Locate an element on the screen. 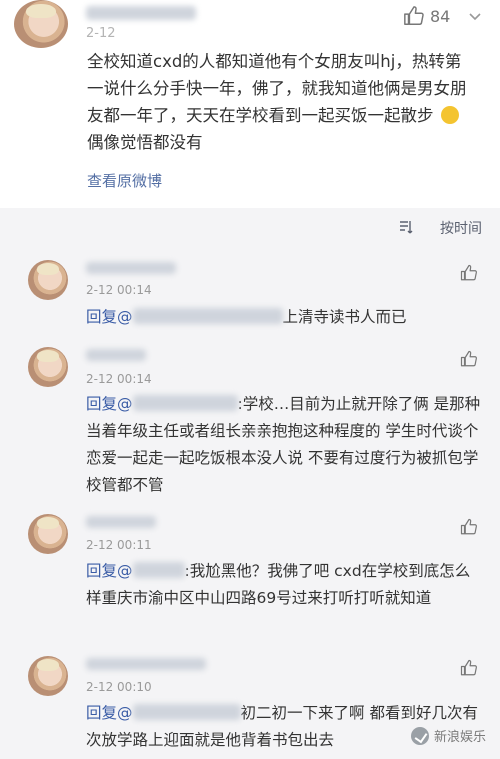 This screenshot has width=500, height=759. watermark-label: 新浪娱乐 is located at coordinates (459, 737).